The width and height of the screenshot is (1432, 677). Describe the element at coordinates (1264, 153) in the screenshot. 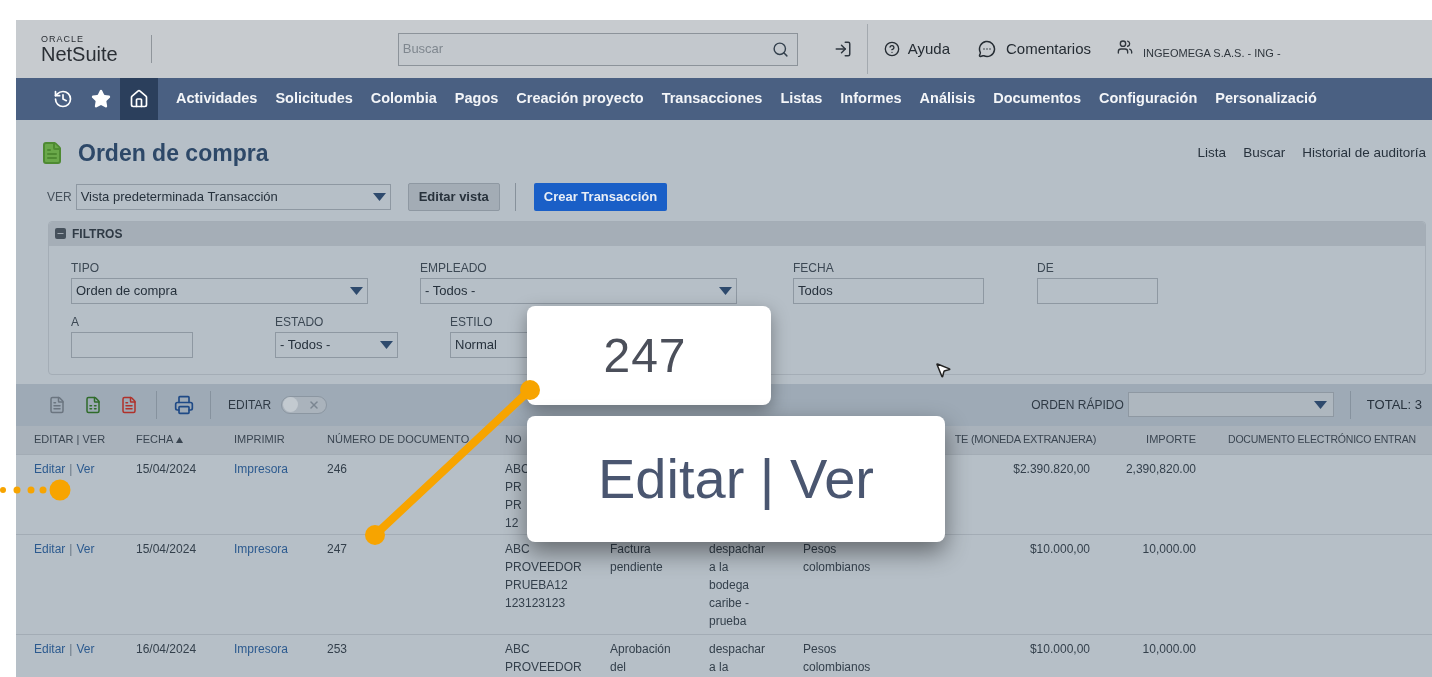

I see `header-link: Buscar` at that location.